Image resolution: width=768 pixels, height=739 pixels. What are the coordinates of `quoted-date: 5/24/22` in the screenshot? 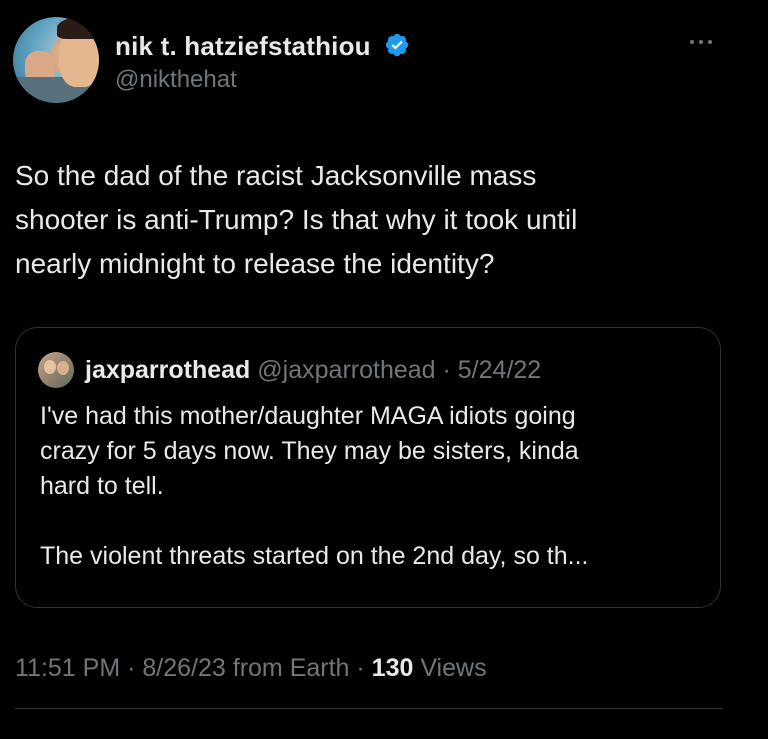 It's located at (499, 370).